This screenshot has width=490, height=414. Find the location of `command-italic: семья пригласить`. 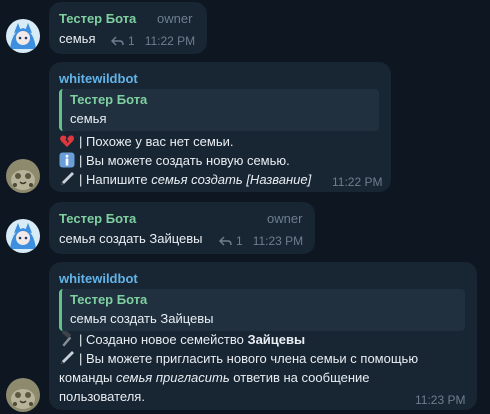

command-italic: семья пригласить is located at coordinates (173, 377).